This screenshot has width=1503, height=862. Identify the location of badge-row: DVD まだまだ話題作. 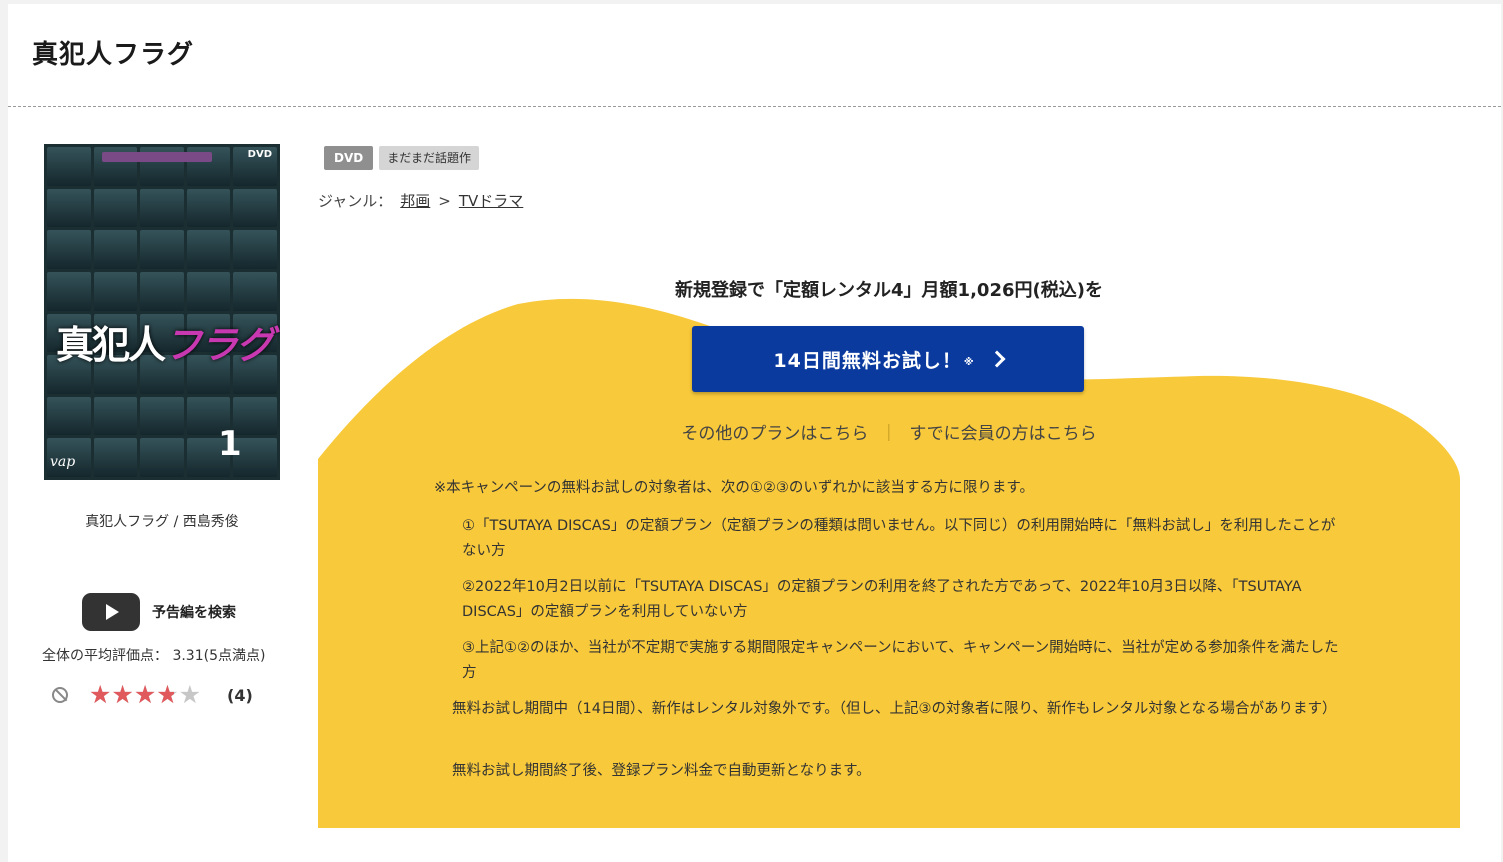
(401, 158).